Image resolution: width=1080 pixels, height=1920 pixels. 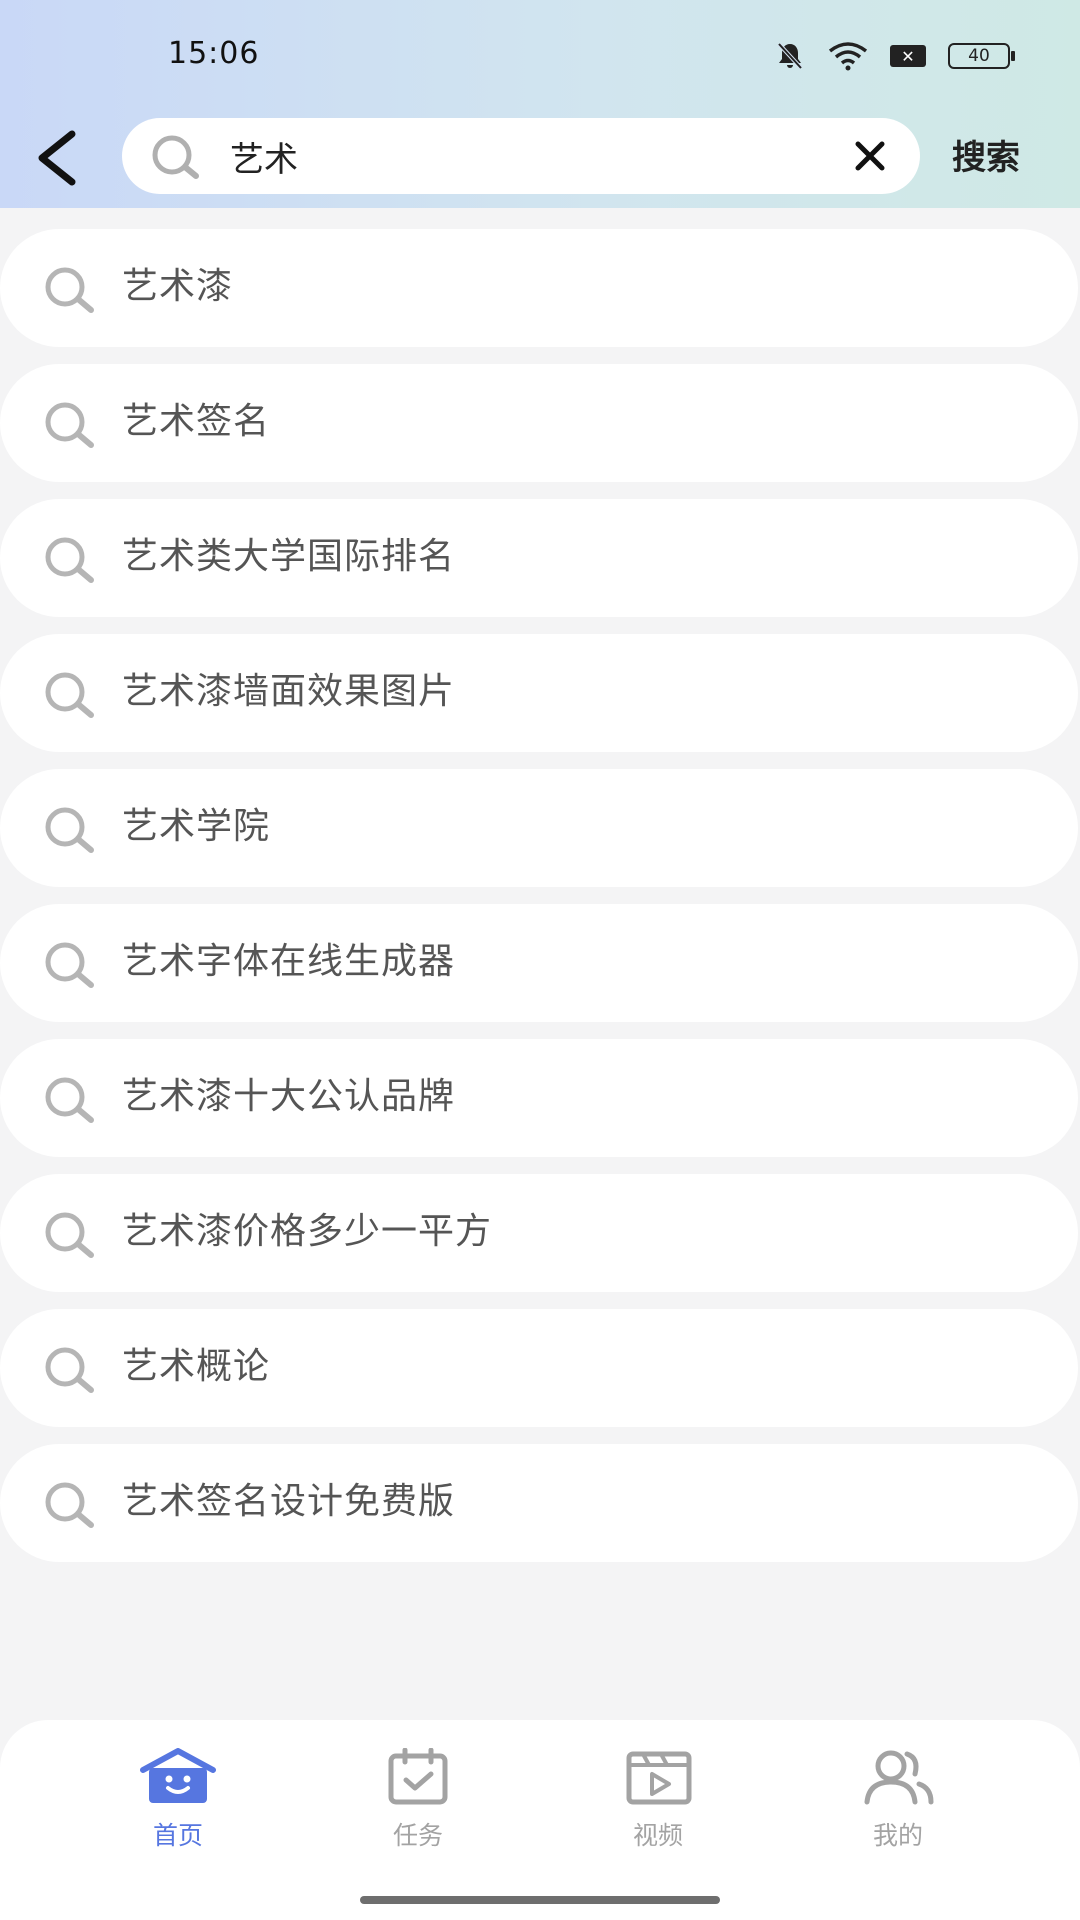 I want to click on tab-home: 首页, so click(x=178, y=1808).